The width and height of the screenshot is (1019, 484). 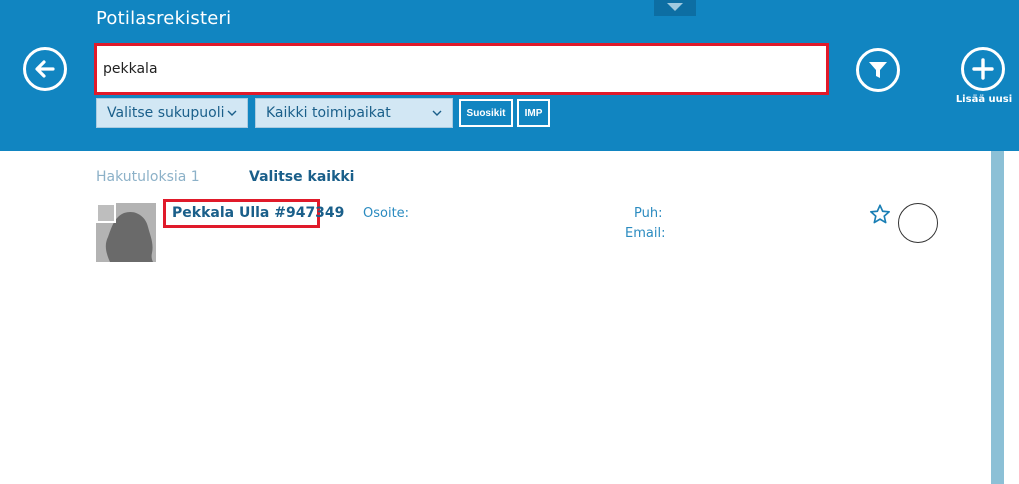 I want to click on gender-select: Valitse sukupuoli, so click(x=172, y=113).